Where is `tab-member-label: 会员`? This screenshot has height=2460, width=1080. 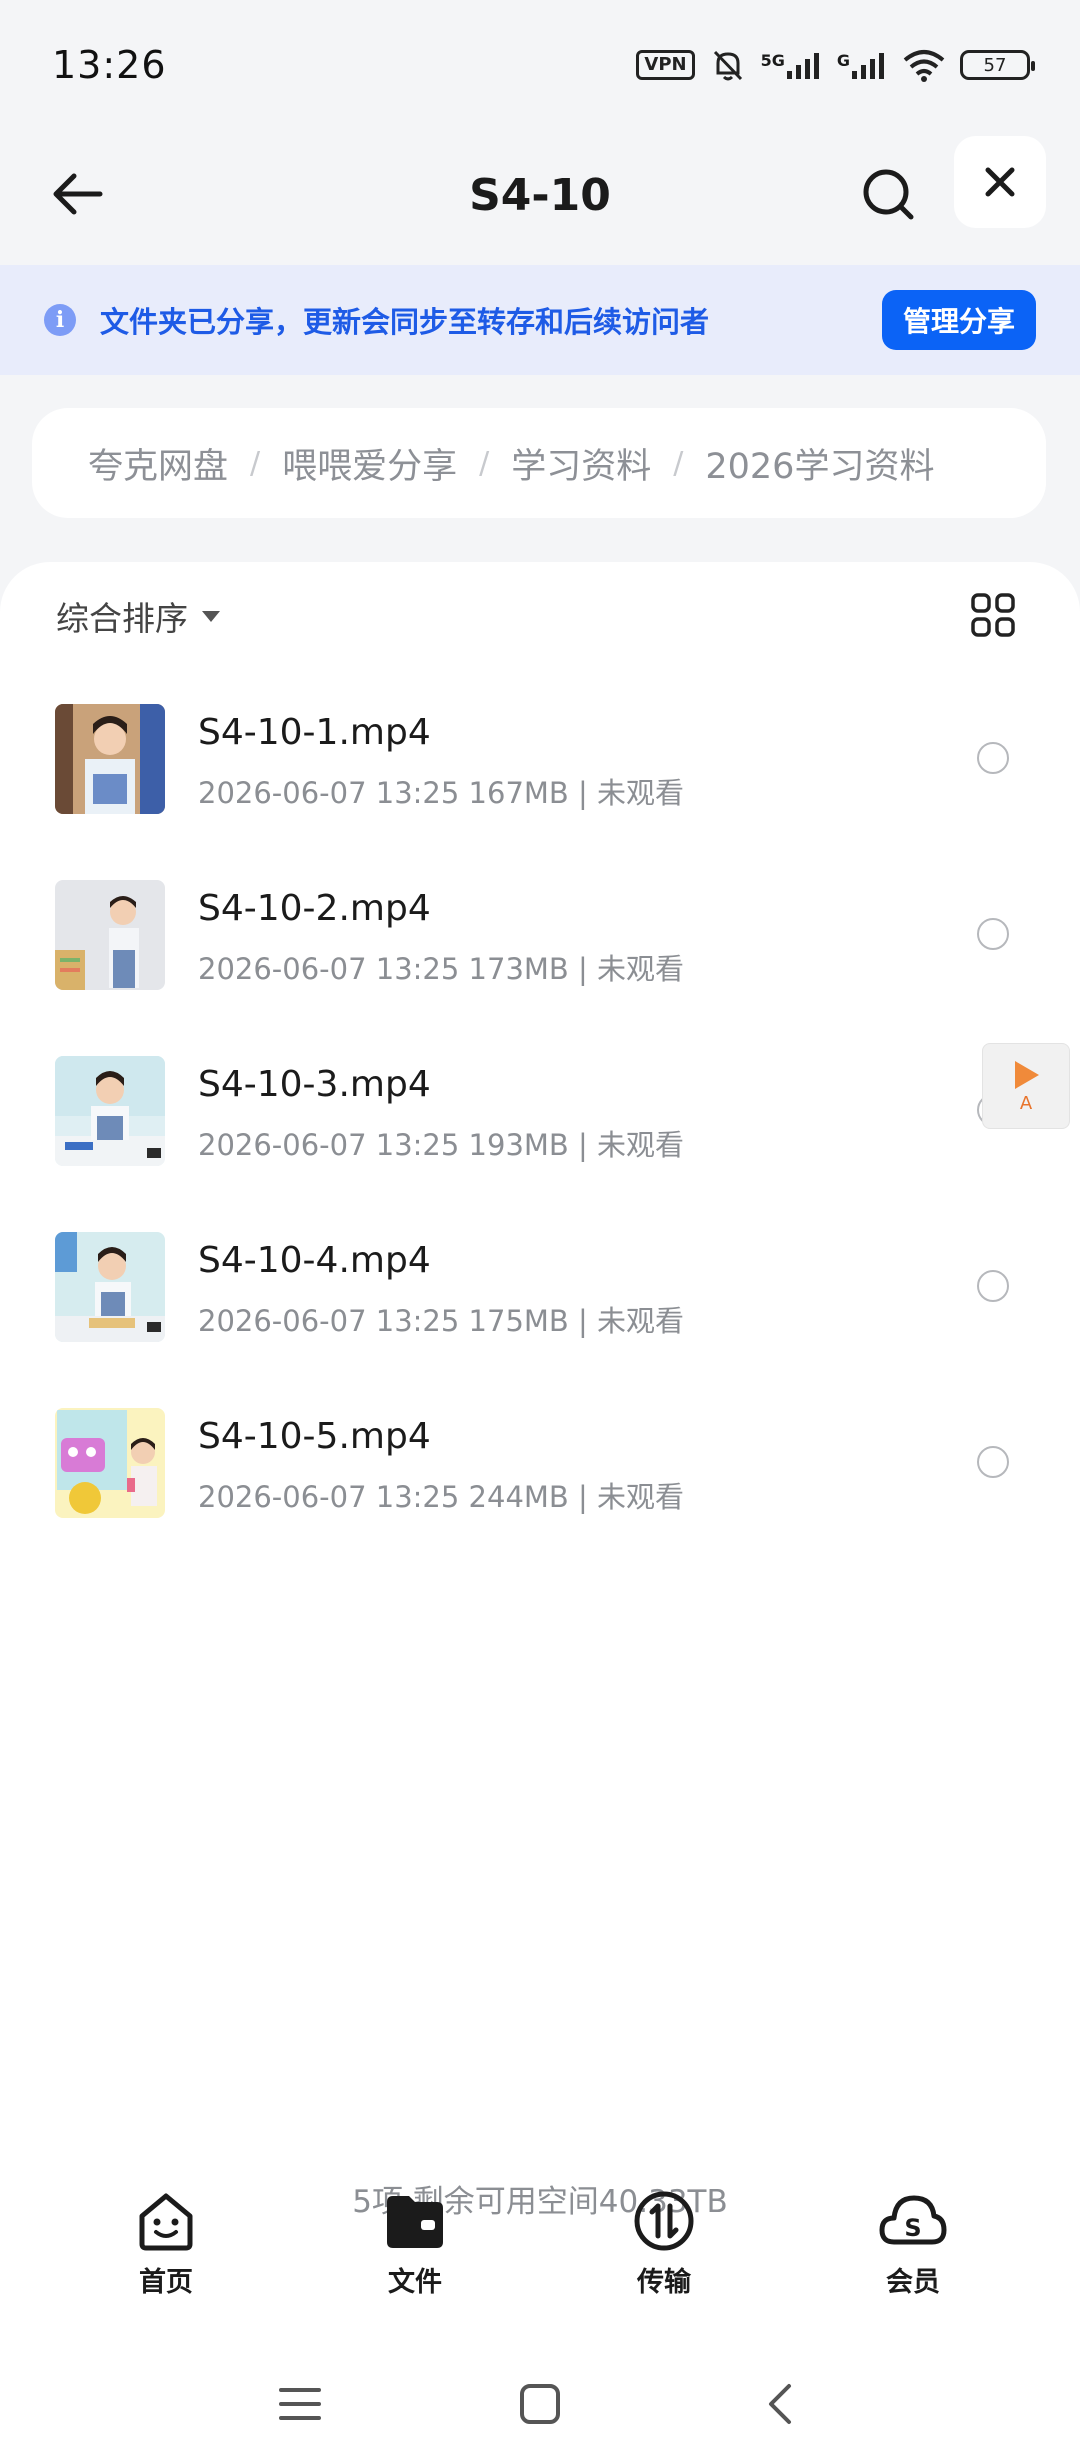
tab-member-label: 会员 is located at coordinates (913, 2282).